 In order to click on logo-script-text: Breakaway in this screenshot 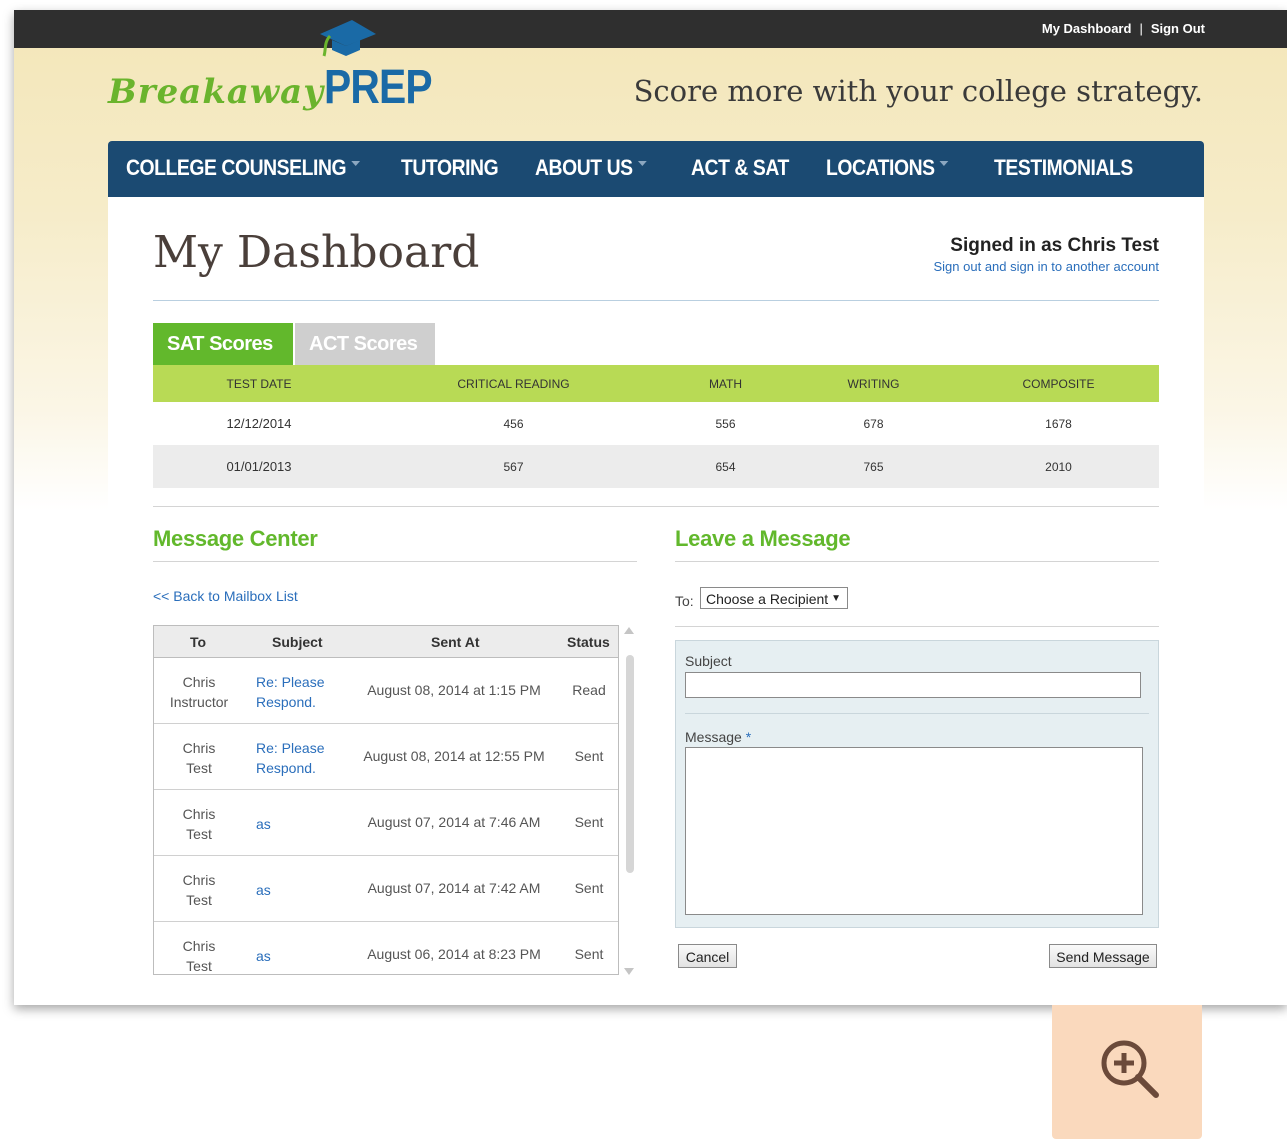, I will do `click(216, 92)`.